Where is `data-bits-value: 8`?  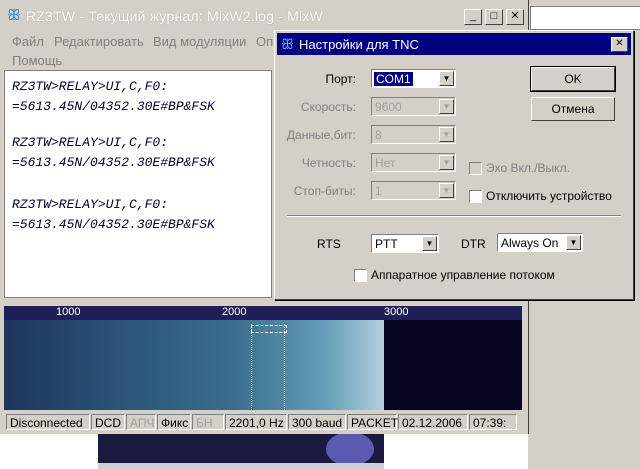
data-bits-value: 8 is located at coordinates (378, 135).